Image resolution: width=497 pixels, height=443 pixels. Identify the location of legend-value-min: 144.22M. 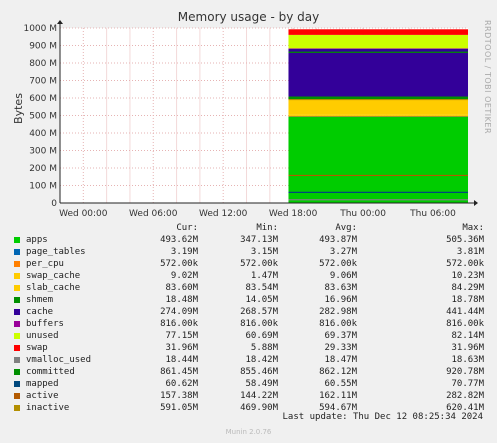
(259, 396).